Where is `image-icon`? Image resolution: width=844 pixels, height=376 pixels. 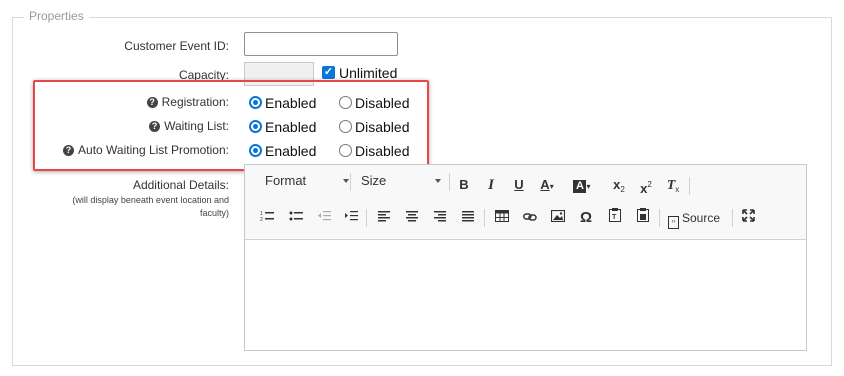
image-icon is located at coordinates (558, 218).